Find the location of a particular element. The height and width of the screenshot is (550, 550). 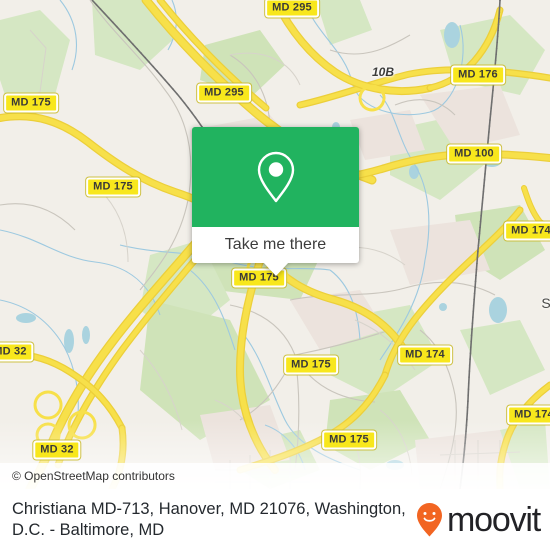

callout-icon-area is located at coordinates (275, 177).